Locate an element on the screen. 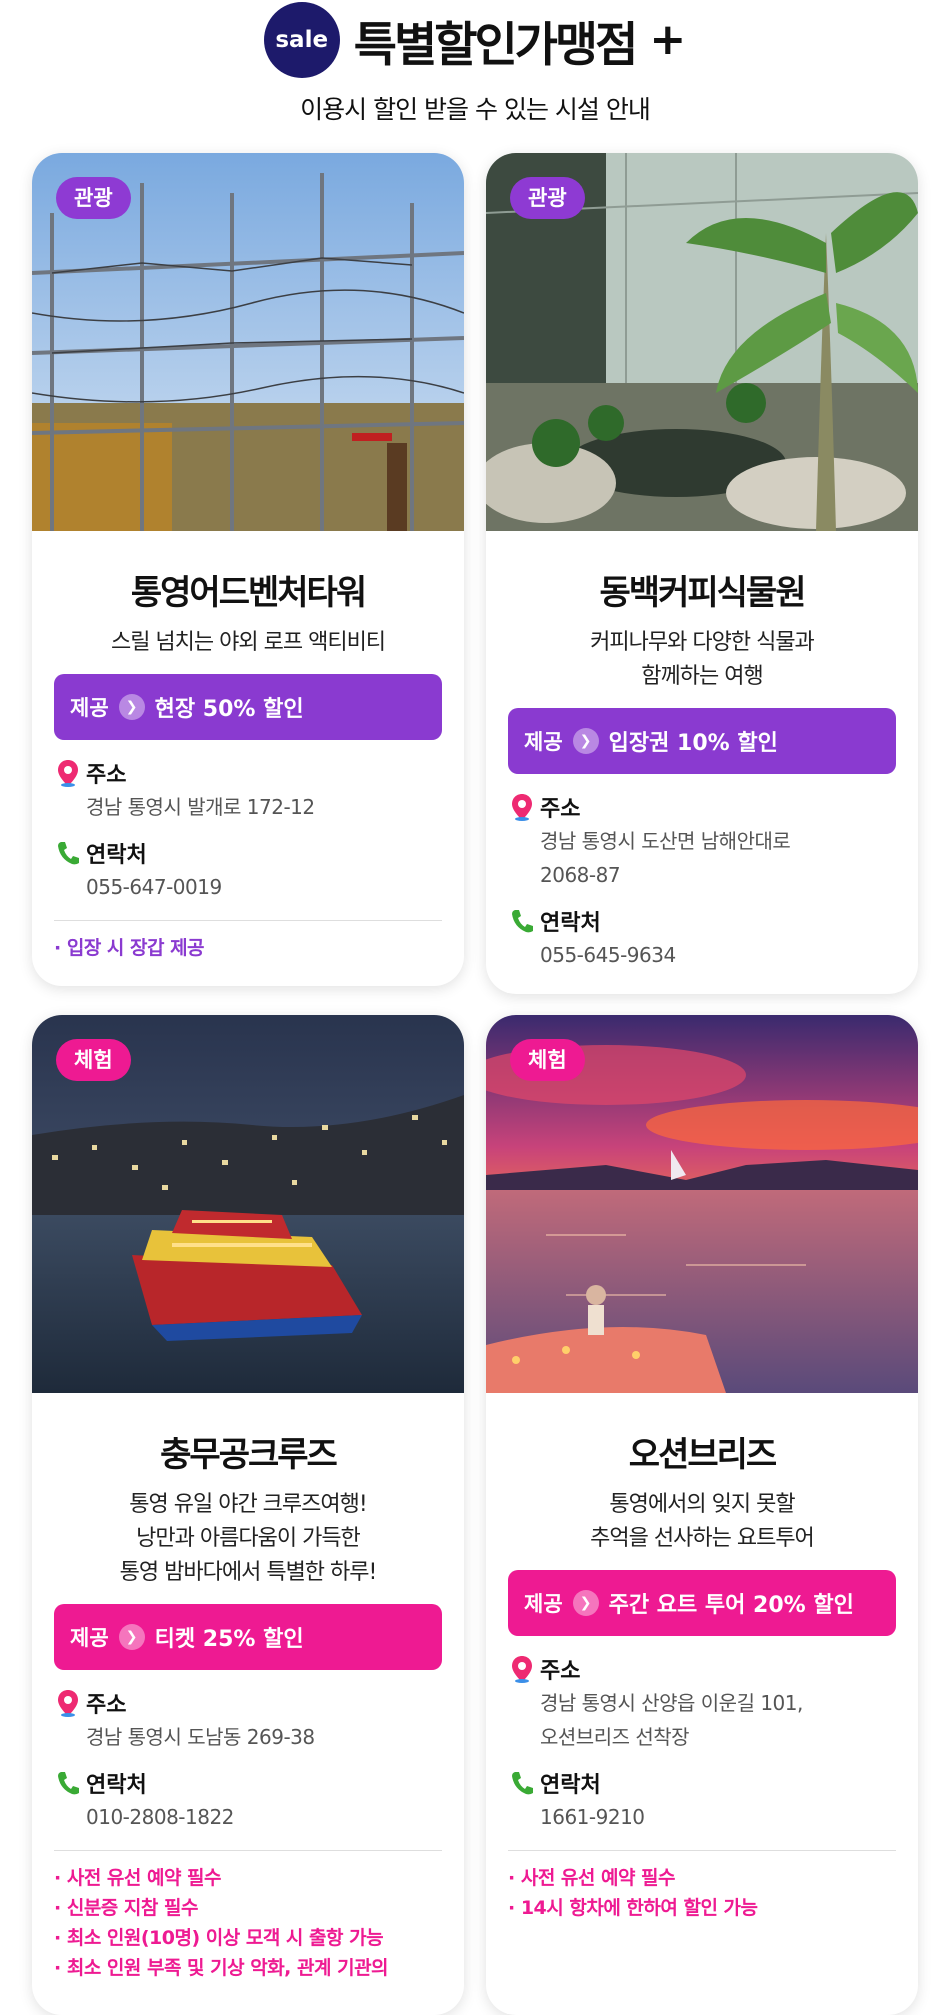 The image size is (950, 2015). address-section: 주소 경남 통영시 산양읍 이운길 101, 오션브리즈 선착장 is located at coordinates (702, 1703).